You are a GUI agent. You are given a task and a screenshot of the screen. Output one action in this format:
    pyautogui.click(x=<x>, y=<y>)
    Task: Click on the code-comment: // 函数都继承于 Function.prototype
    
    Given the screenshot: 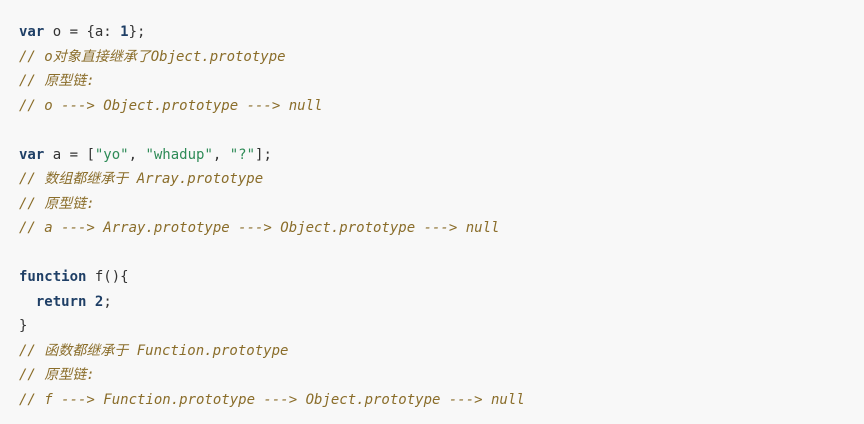 What is the action you would take?
    pyautogui.click(x=154, y=350)
    